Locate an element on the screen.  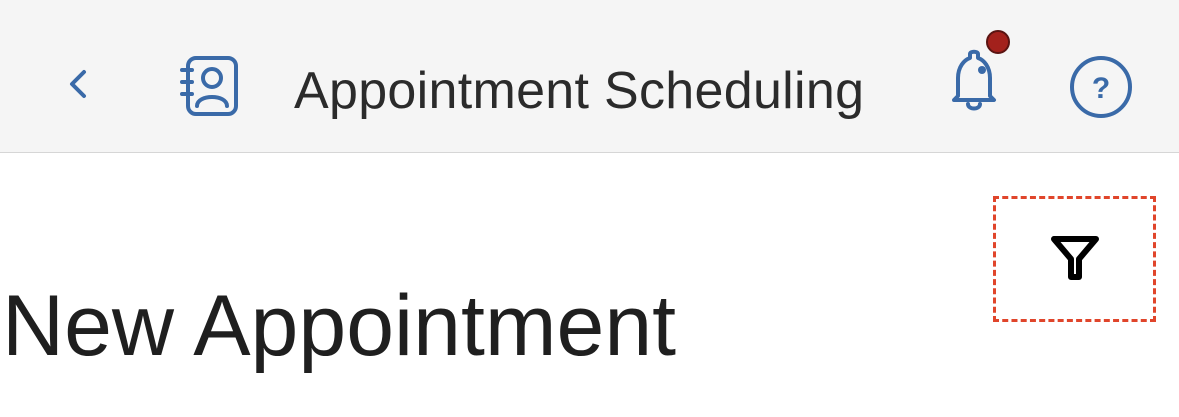
filter-button is located at coordinates (1074, 259).